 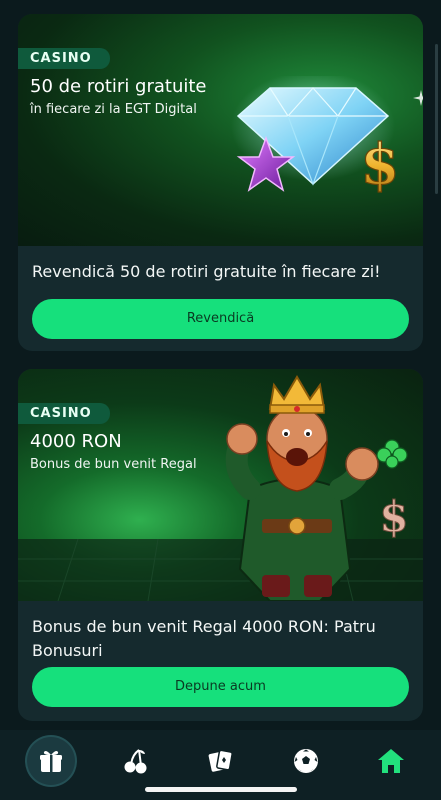 I want to click on promo-subtitle: Bonus de bun venit Regal, so click(x=113, y=464).